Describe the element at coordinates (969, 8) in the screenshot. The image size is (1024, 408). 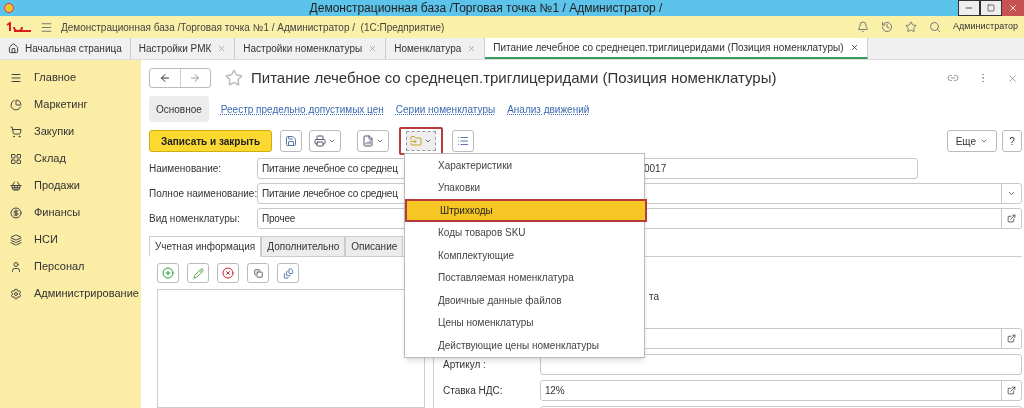
I see `minimize-button` at that location.